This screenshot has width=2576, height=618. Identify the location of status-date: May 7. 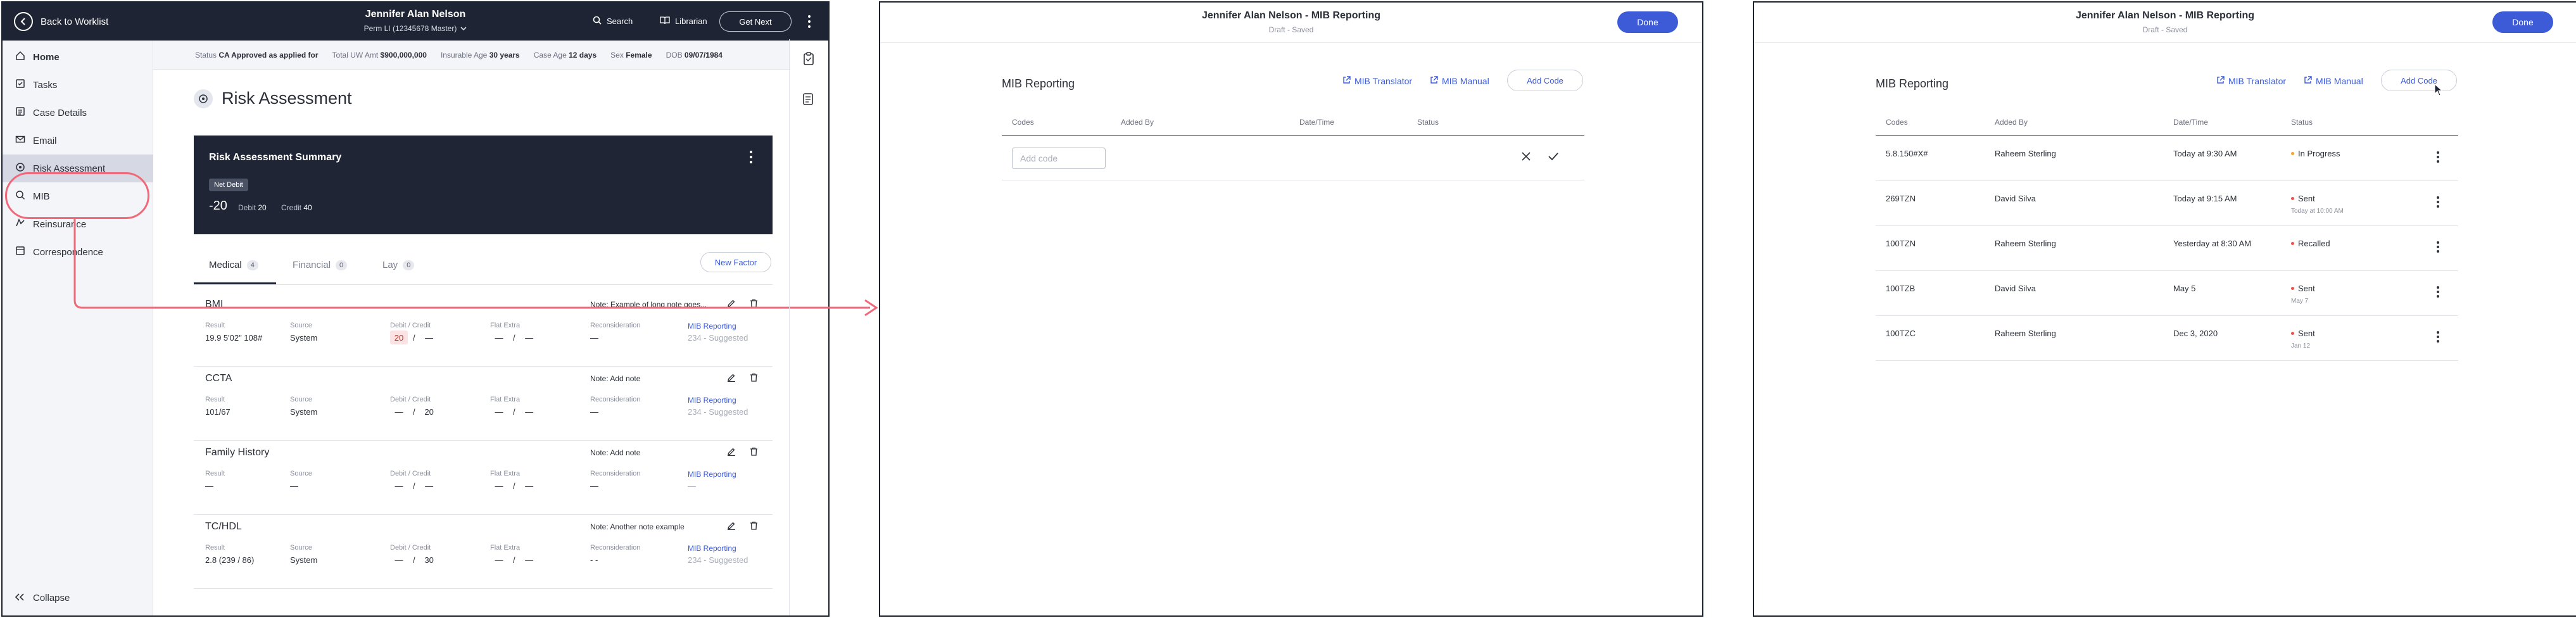
(2300, 301).